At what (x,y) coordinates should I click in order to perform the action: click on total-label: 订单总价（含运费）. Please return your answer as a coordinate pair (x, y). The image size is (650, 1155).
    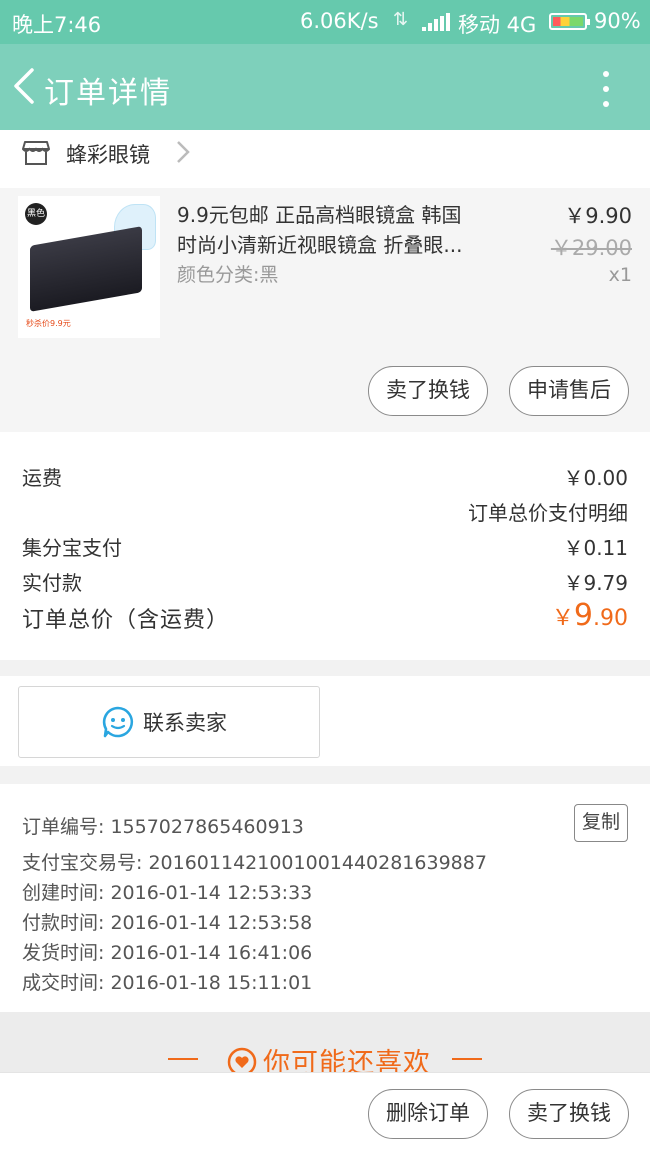
    Looking at the image, I should click on (126, 620).